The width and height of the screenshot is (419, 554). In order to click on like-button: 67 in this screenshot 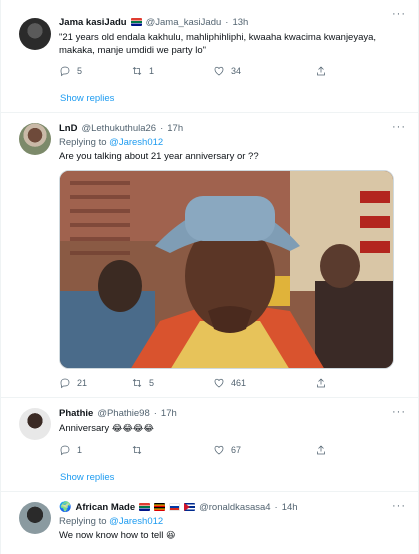, I will do `click(264, 450)`.